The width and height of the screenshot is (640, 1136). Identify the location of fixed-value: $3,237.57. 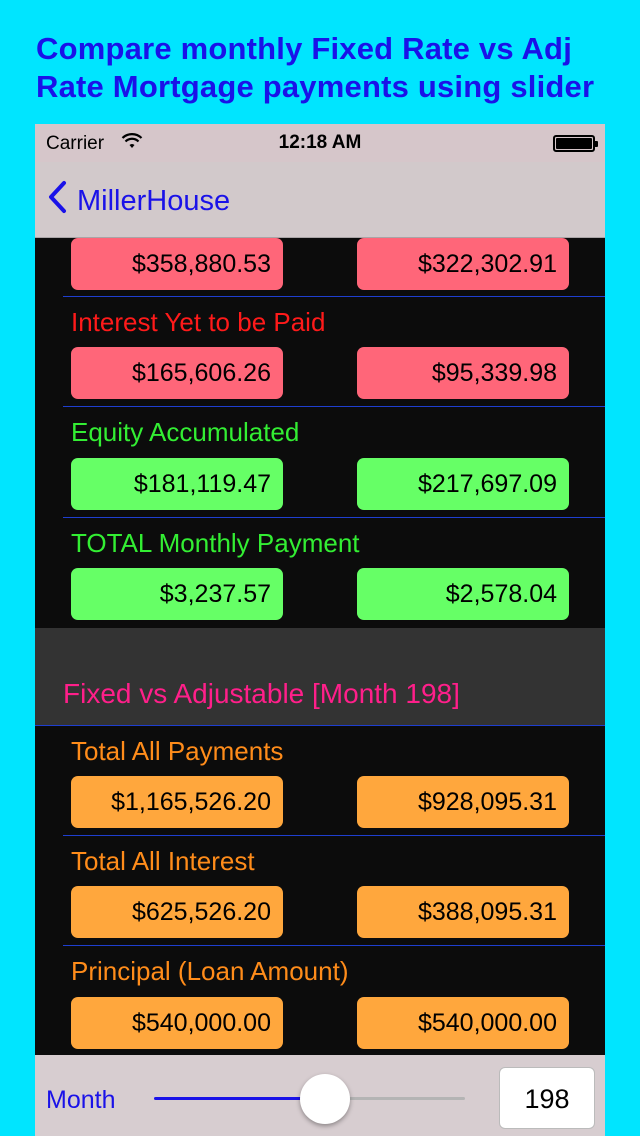
(177, 594).